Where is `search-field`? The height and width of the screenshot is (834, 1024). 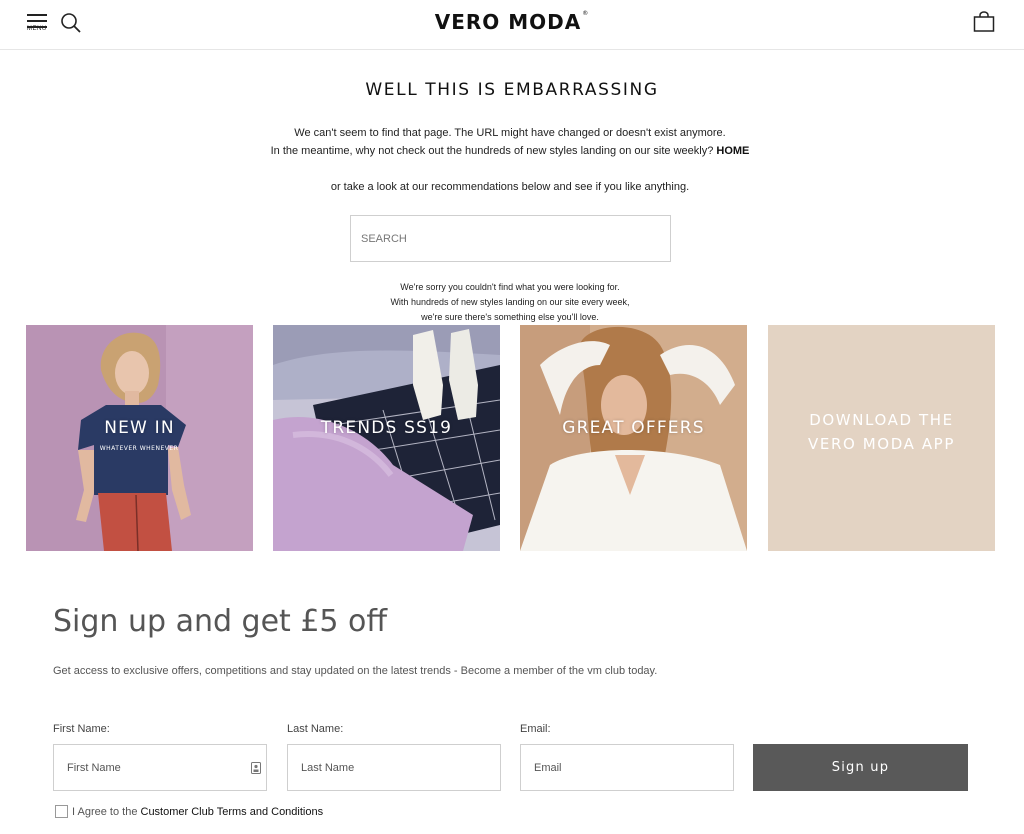 search-field is located at coordinates (510, 238).